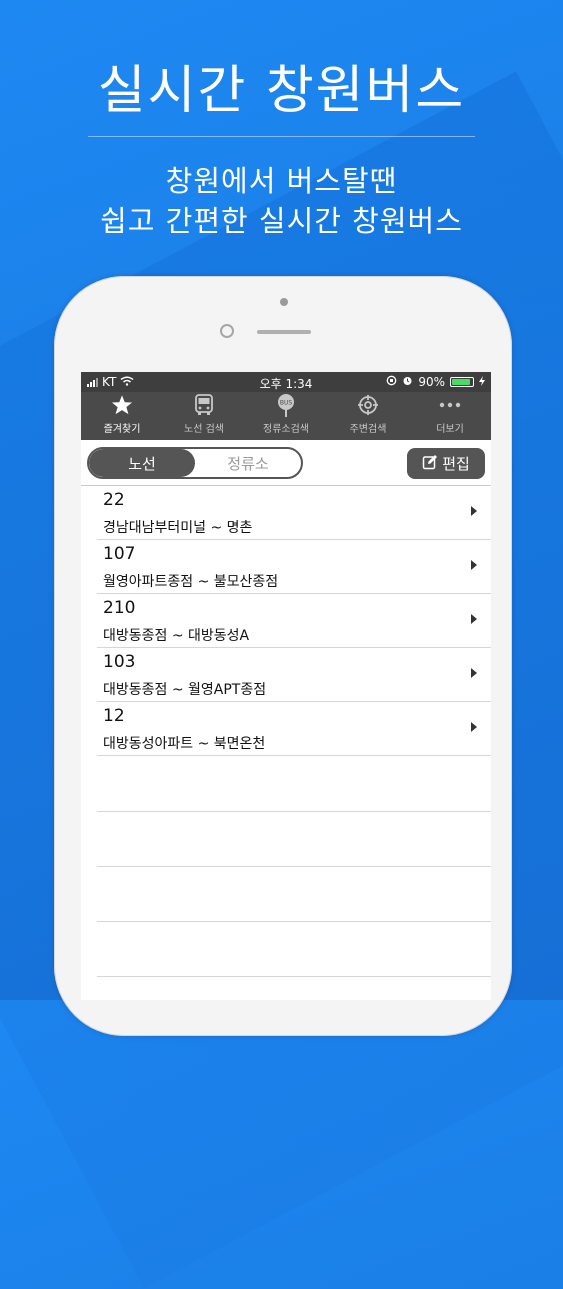  I want to click on star-icon, so click(122, 405).